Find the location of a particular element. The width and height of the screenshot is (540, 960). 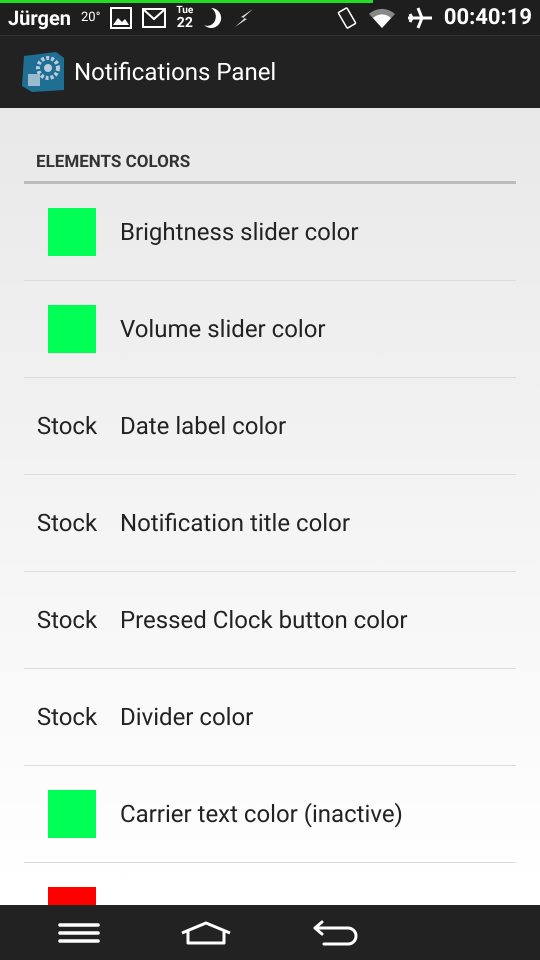

section-header: ELEMENTS COLORS is located at coordinates (270, 146).